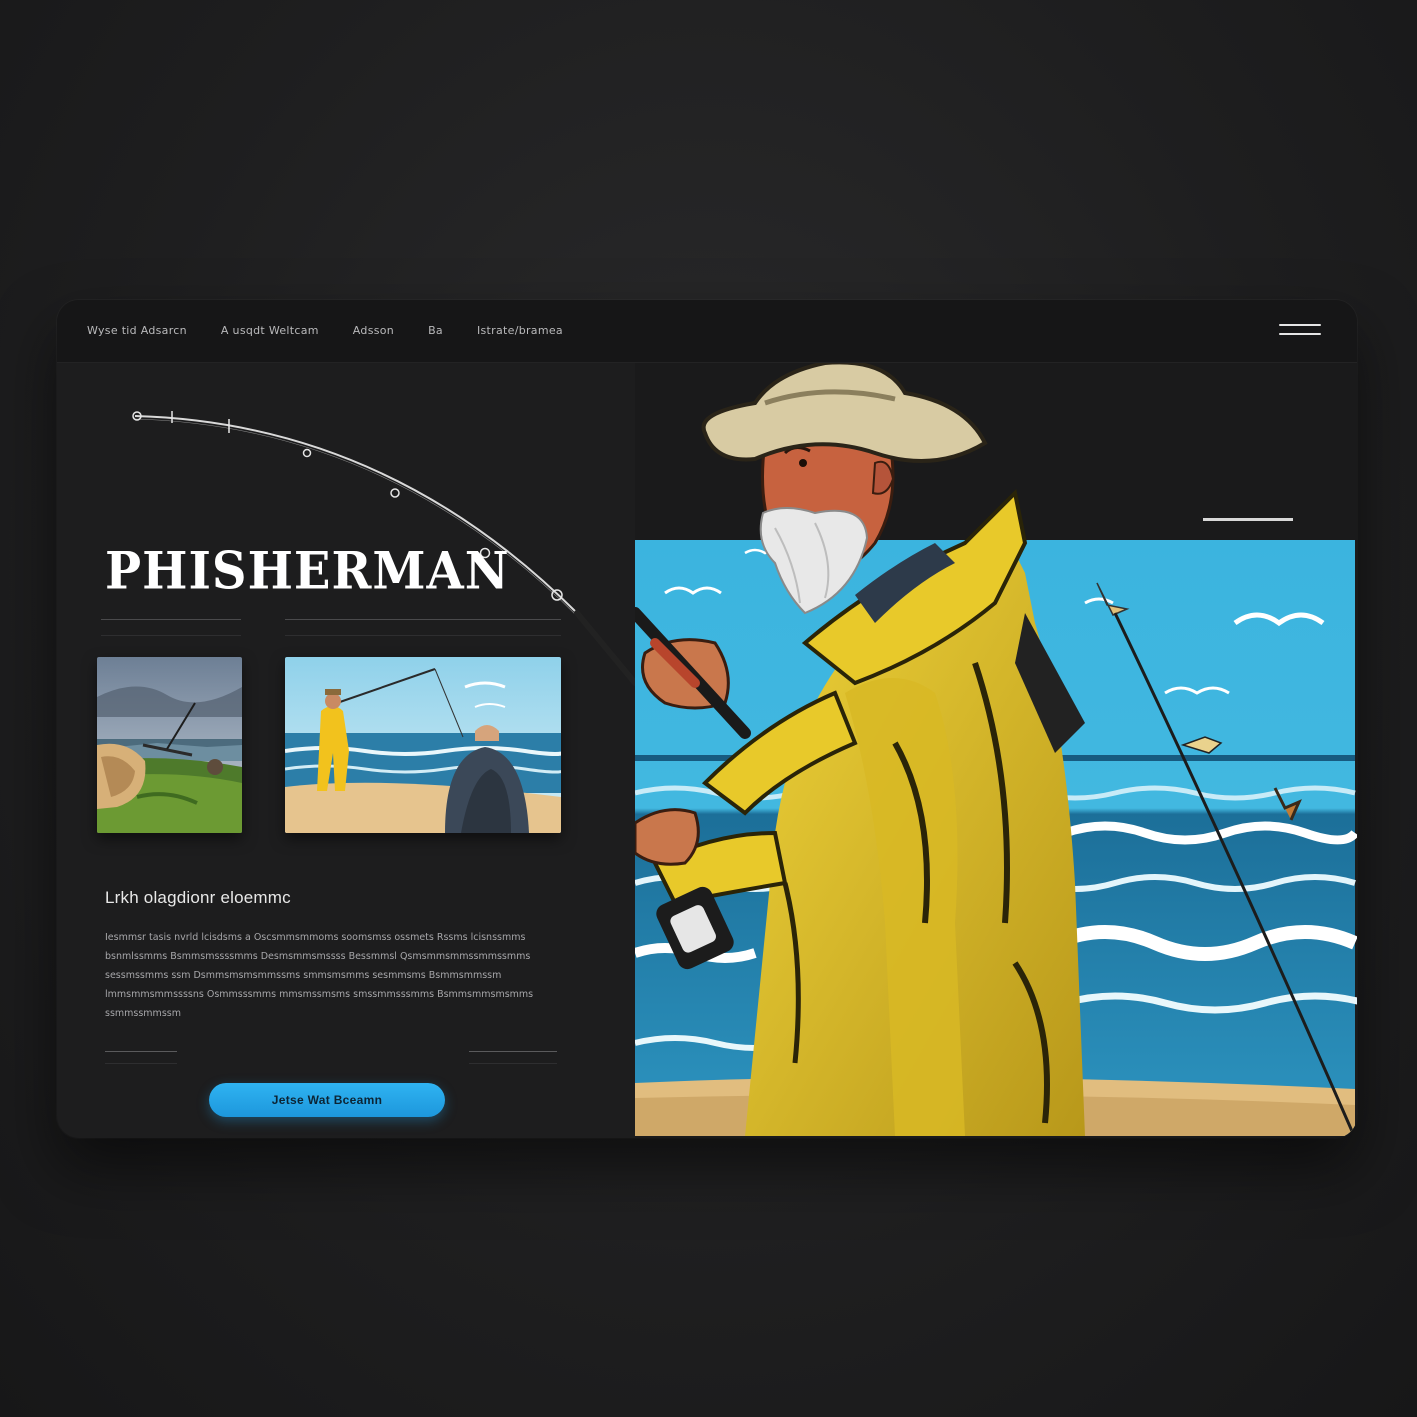 The image size is (1417, 1417). I want to click on divider-right-secondary, so click(423, 635).